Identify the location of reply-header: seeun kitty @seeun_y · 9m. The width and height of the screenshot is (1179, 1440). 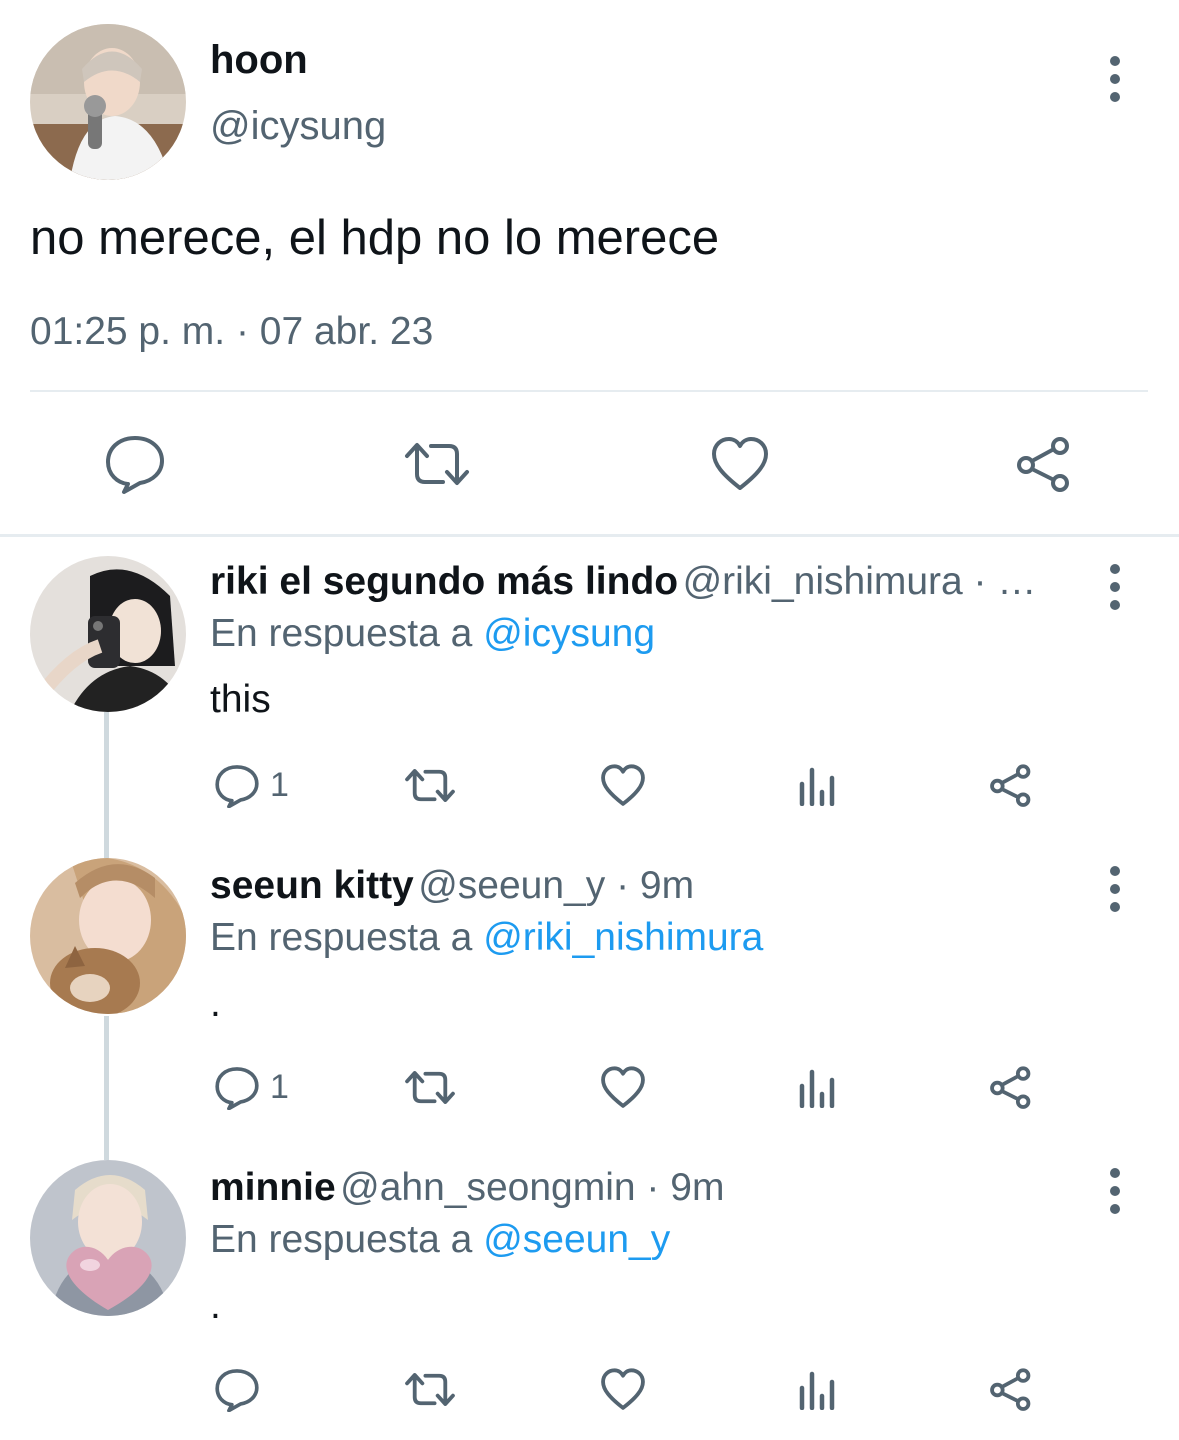
(640, 886).